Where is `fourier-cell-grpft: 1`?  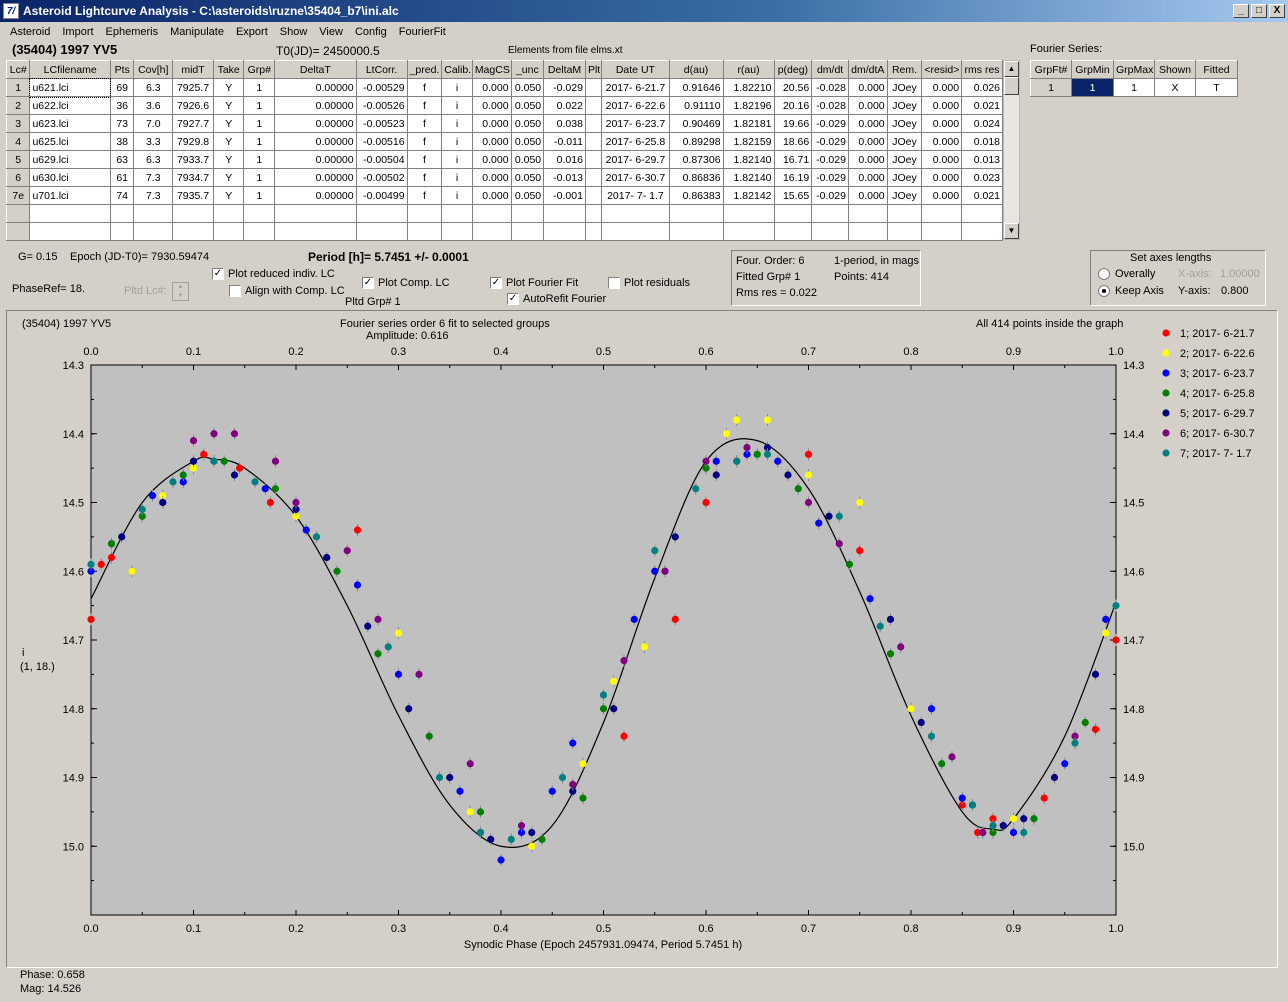
fourier-cell-grpft: 1 is located at coordinates (1051, 87).